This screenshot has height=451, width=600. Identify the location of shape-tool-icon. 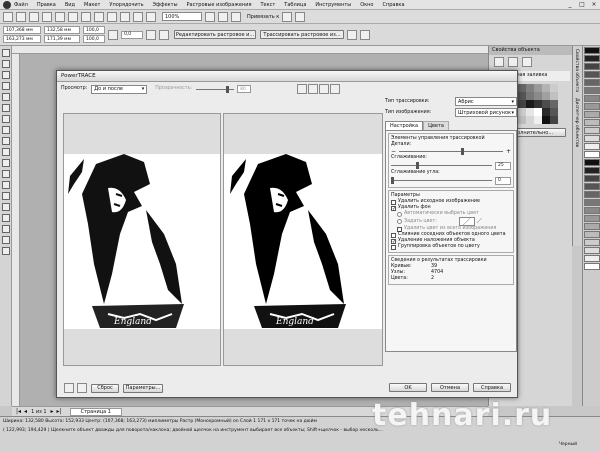
(6, 64).